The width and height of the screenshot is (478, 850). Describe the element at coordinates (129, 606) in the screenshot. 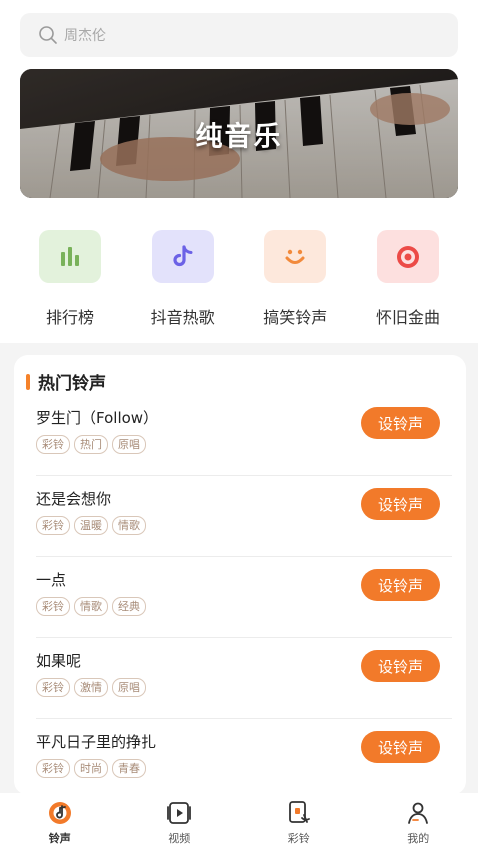

I see `song-tag: 经典` at that location.